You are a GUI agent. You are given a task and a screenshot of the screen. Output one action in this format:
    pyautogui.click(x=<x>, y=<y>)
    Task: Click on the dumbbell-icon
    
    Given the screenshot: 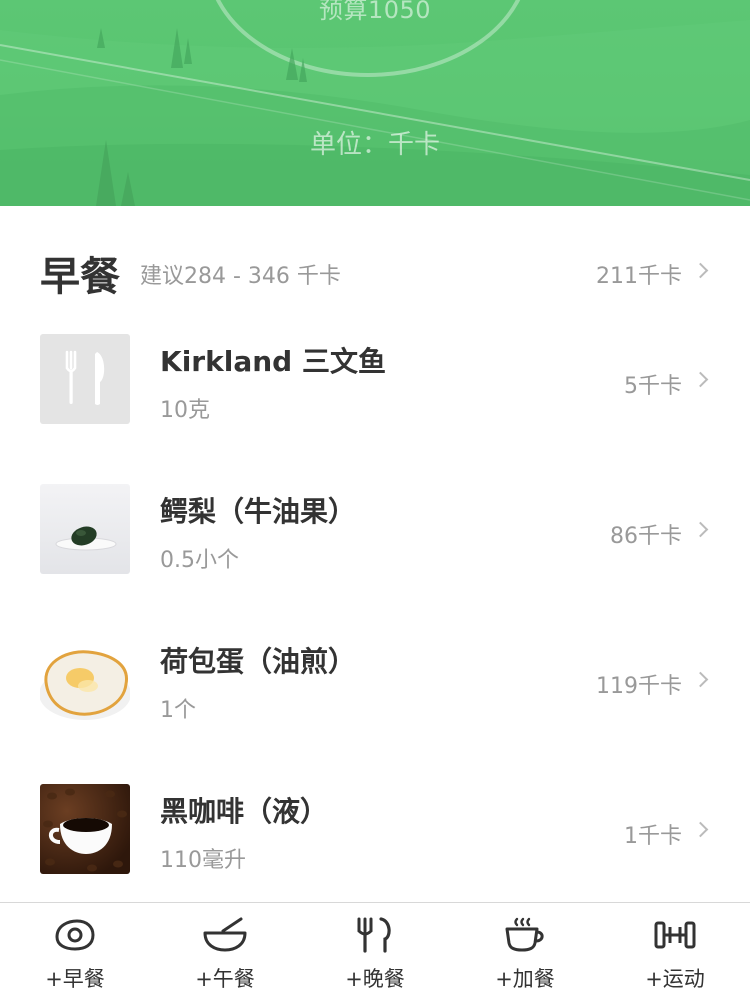 What is the action you would take?
    pyautogui.click(x=675, y=935)
    